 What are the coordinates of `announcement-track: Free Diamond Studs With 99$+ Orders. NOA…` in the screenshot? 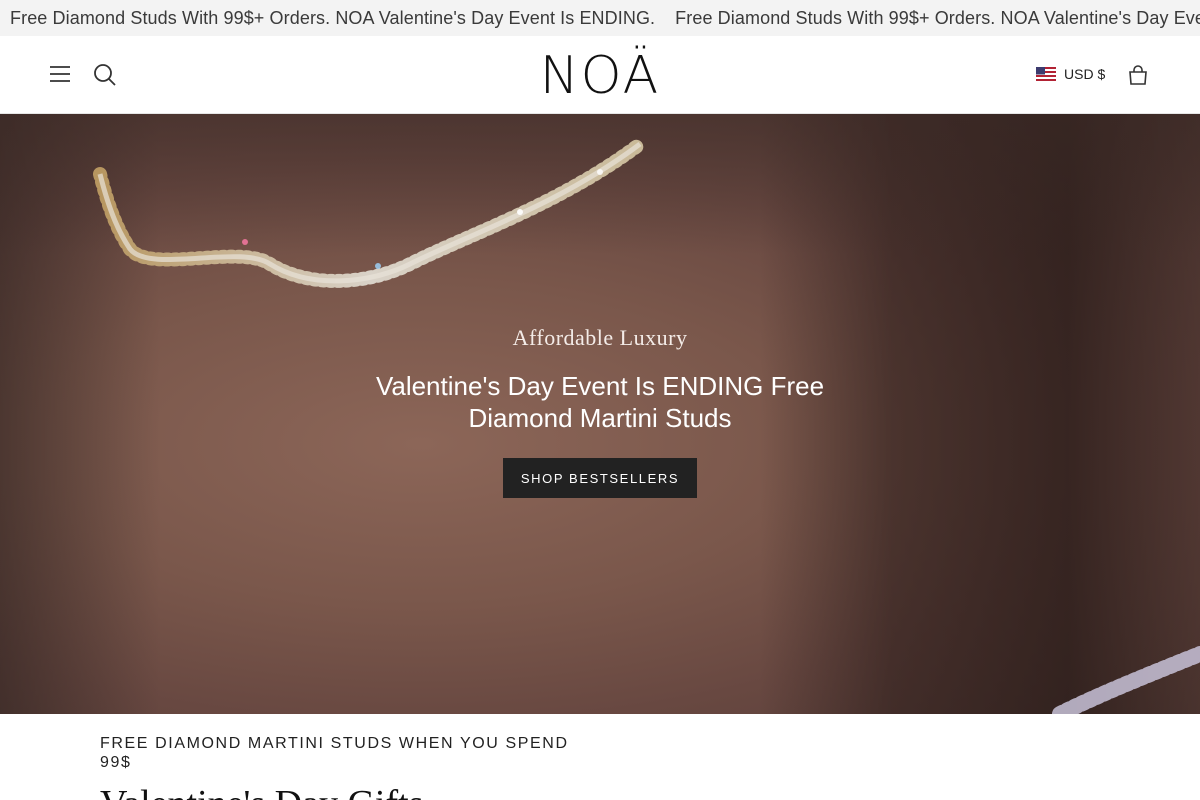 It's located at (605, 18).